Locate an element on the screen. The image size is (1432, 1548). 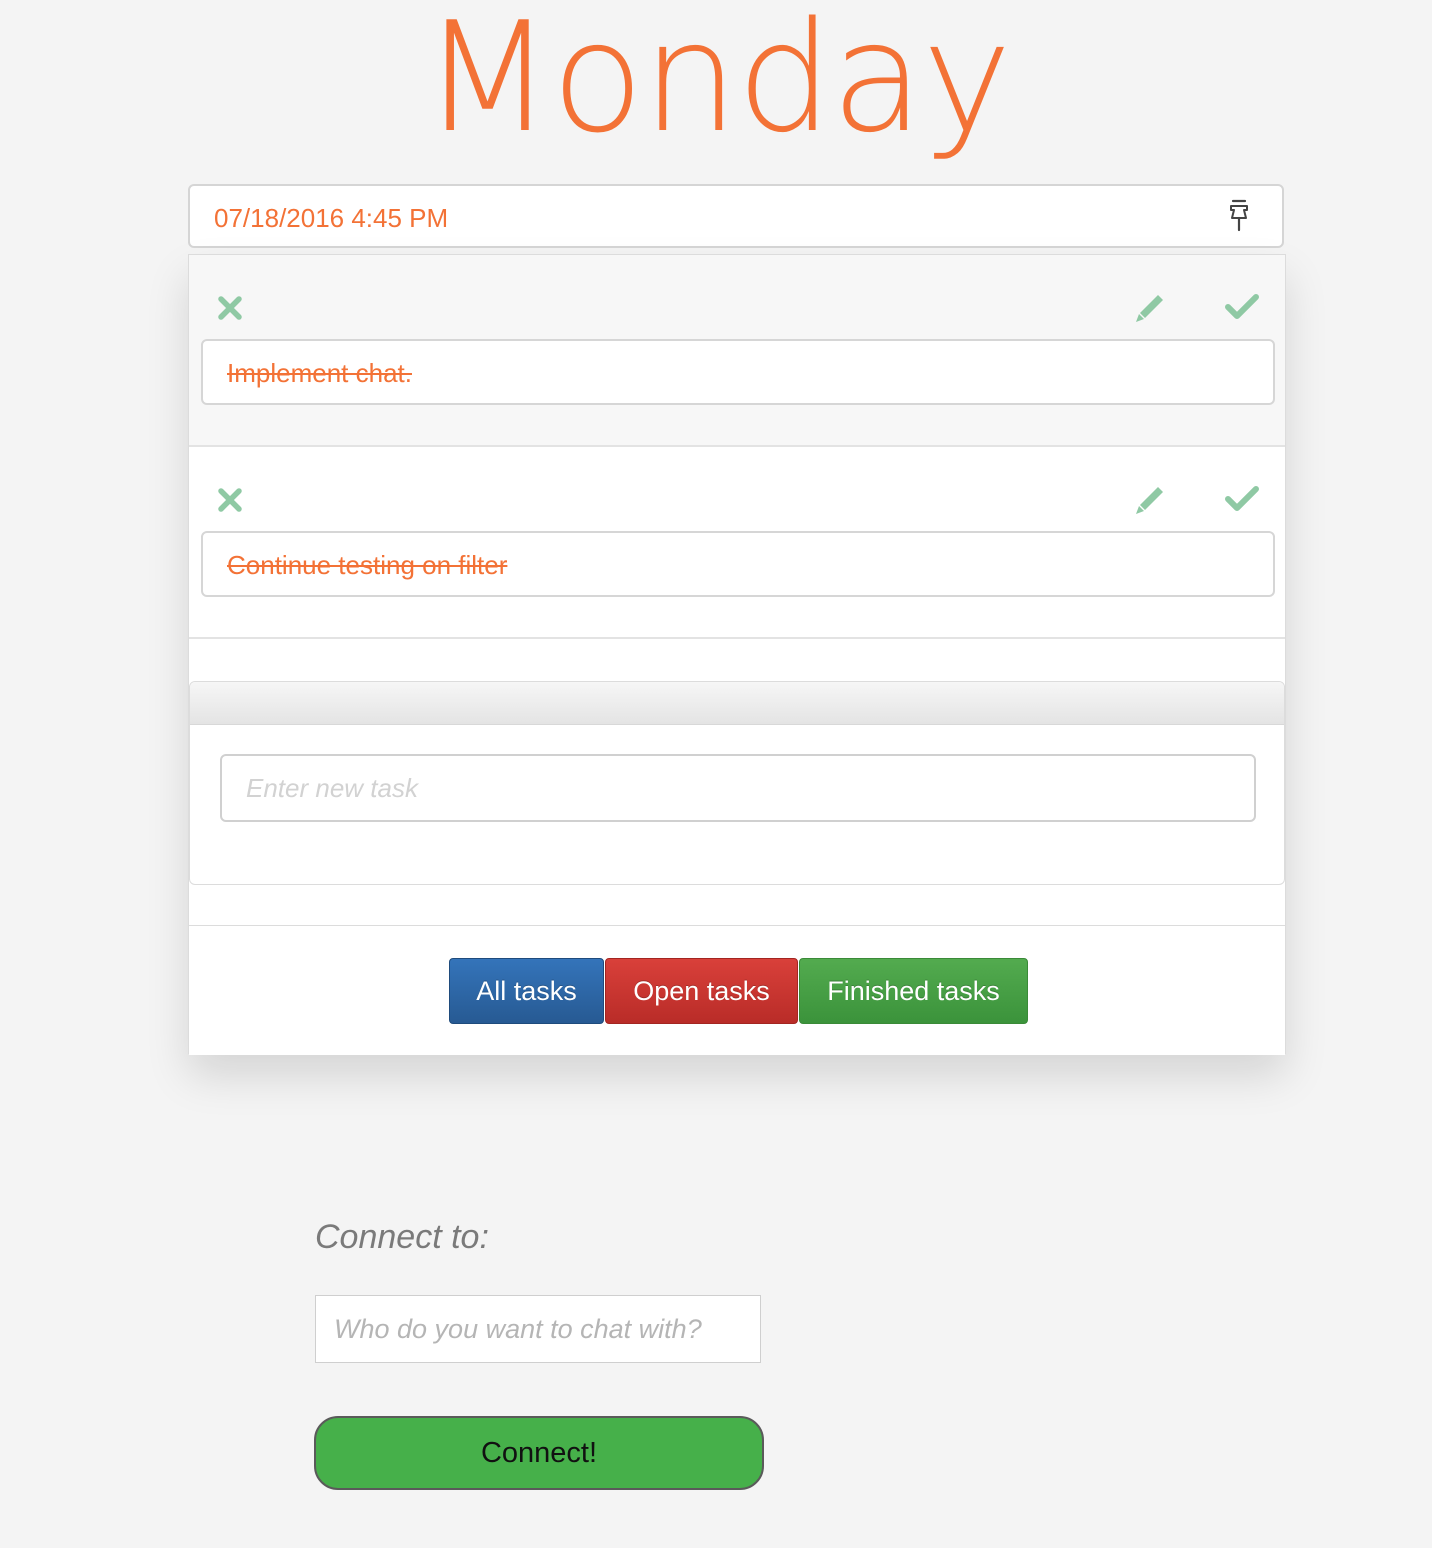
calendar-pin-icon is located at coordinates (1239, 216).